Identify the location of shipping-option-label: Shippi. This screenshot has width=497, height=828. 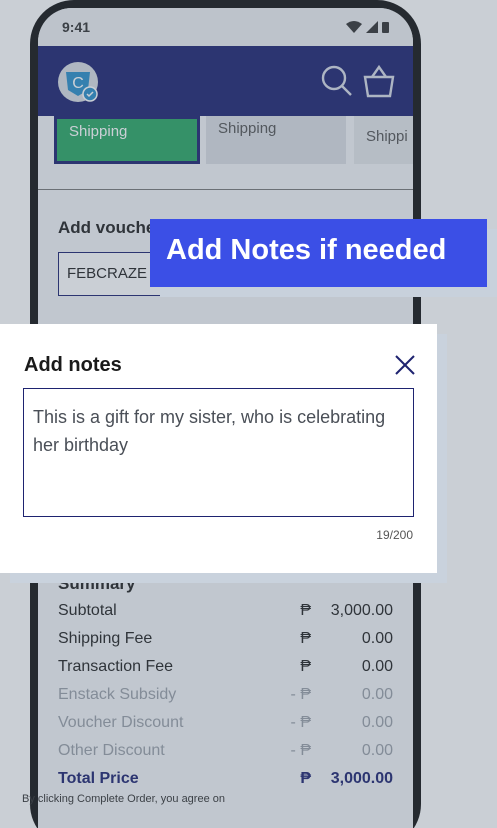
(387, 136).